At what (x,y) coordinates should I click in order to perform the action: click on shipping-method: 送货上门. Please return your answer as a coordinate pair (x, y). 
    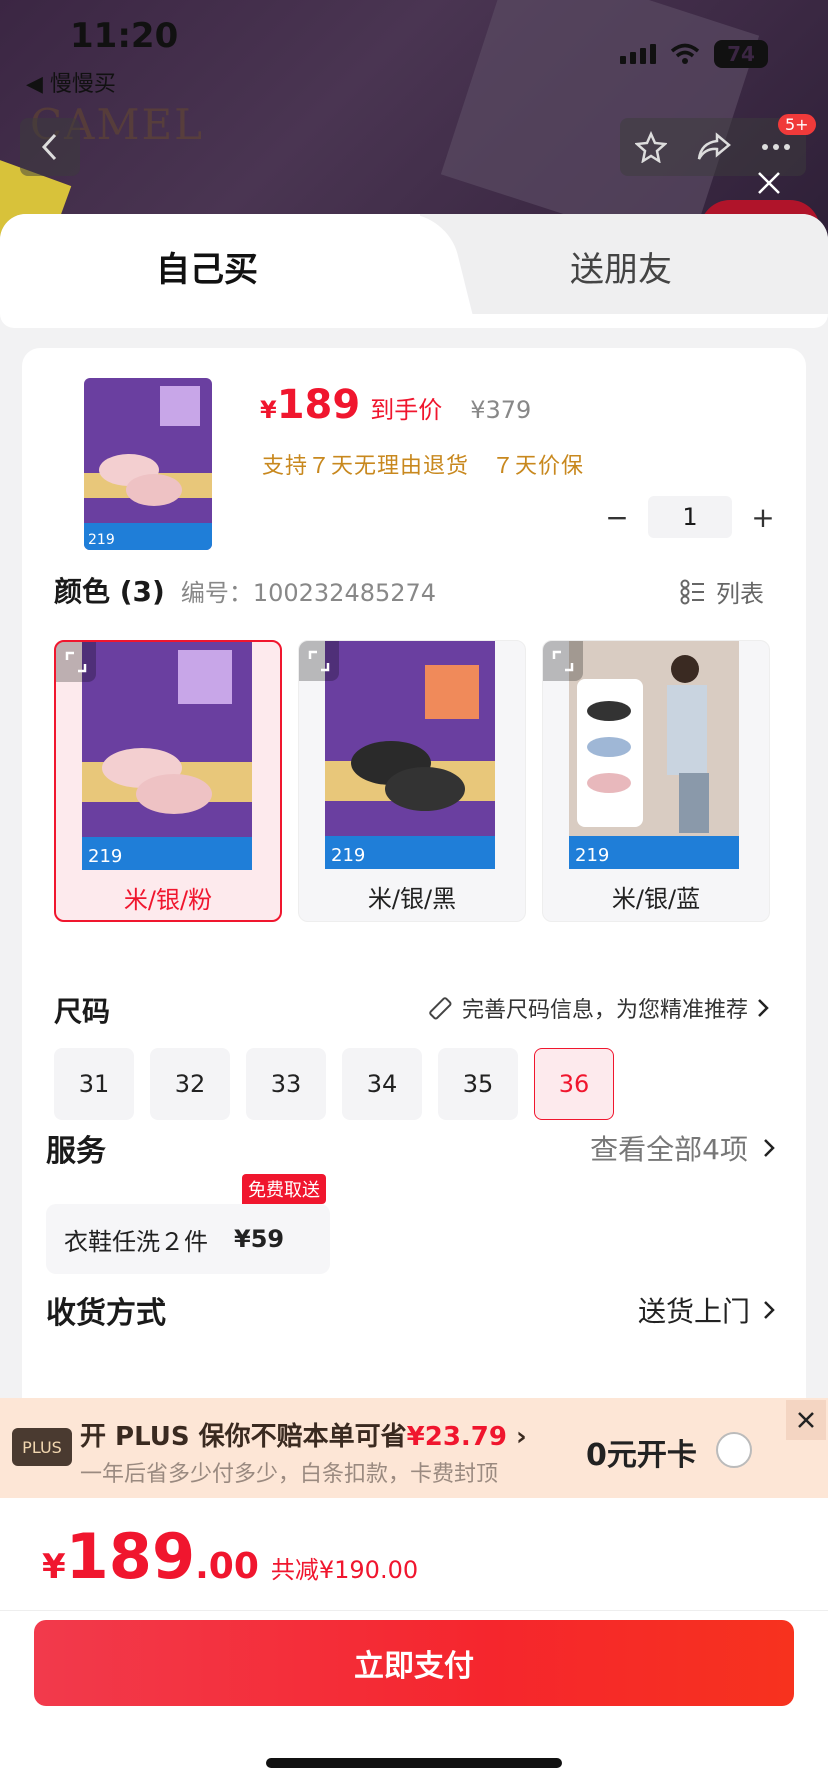
    Looking at the image, I should click on (707, 1310).